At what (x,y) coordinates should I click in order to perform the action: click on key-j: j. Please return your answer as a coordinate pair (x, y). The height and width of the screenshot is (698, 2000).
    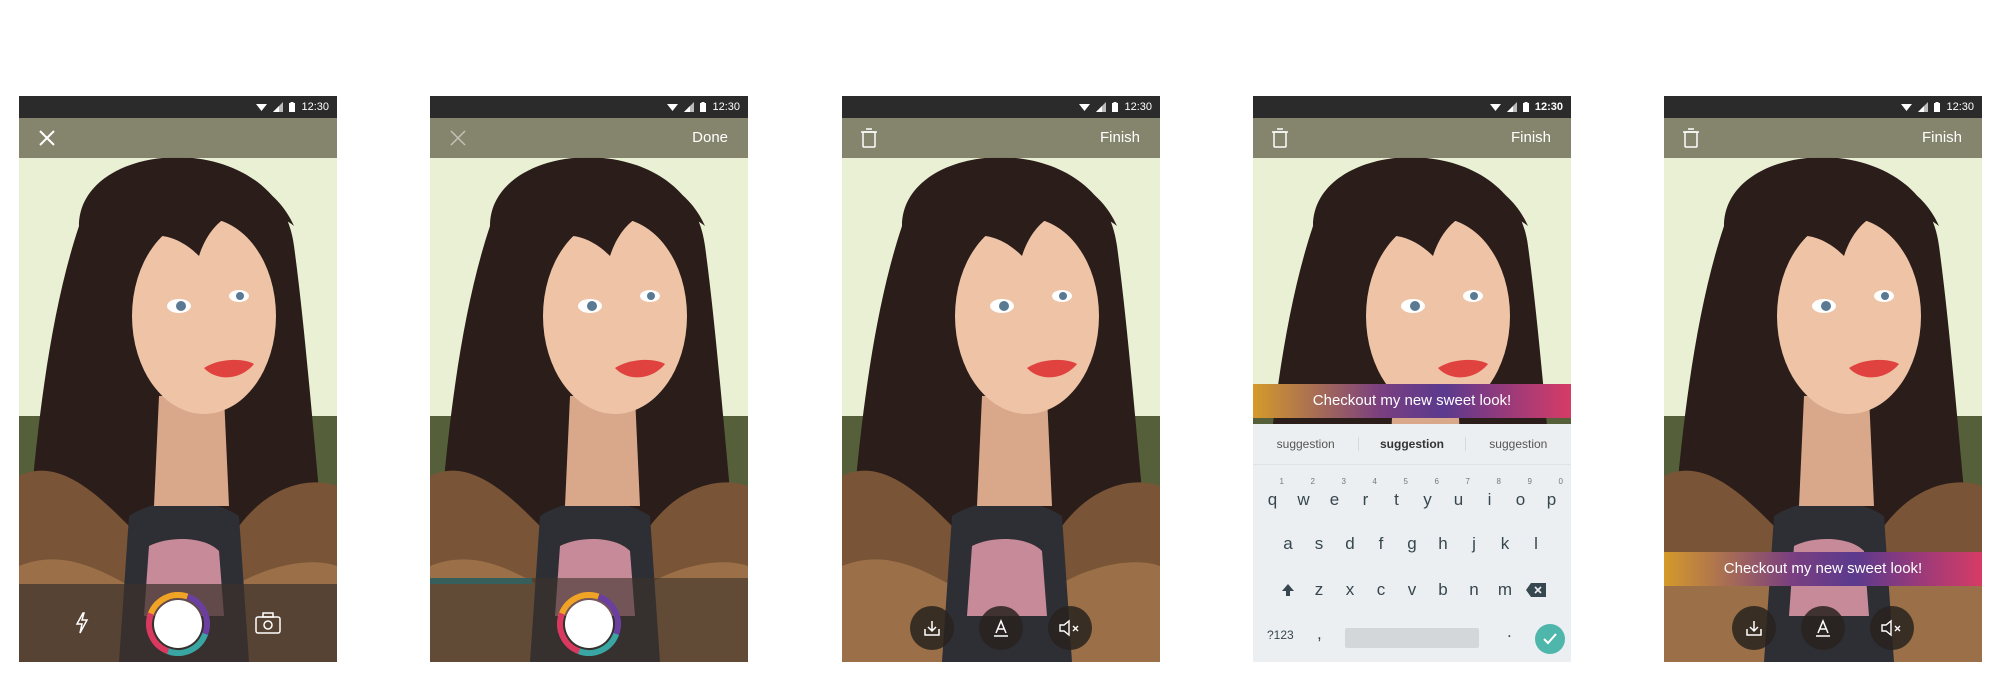
    Looking at the image, I should click on (1474, 542).